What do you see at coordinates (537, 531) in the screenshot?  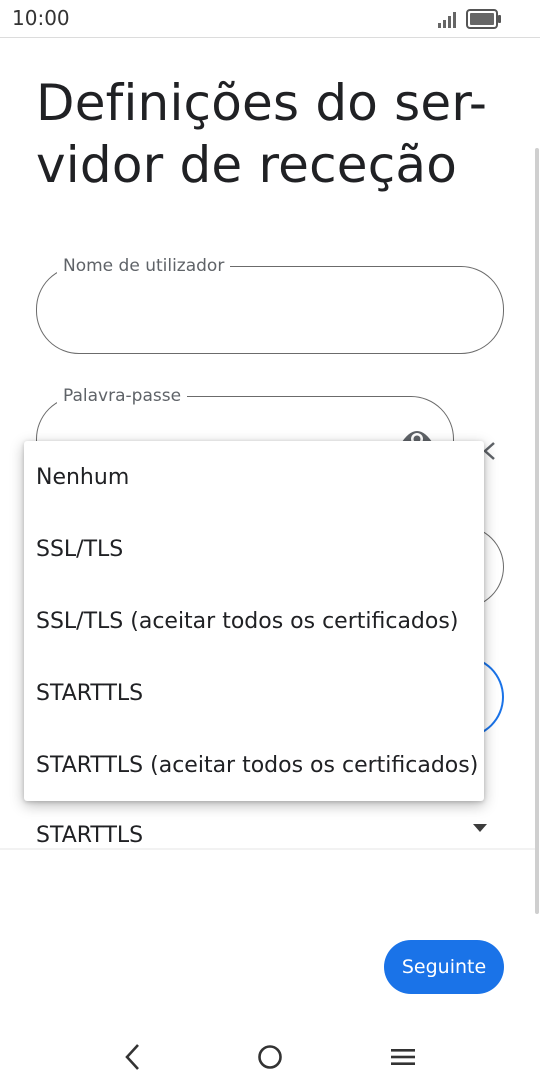 I see `scrollbar` at bounding box center [537, 531].